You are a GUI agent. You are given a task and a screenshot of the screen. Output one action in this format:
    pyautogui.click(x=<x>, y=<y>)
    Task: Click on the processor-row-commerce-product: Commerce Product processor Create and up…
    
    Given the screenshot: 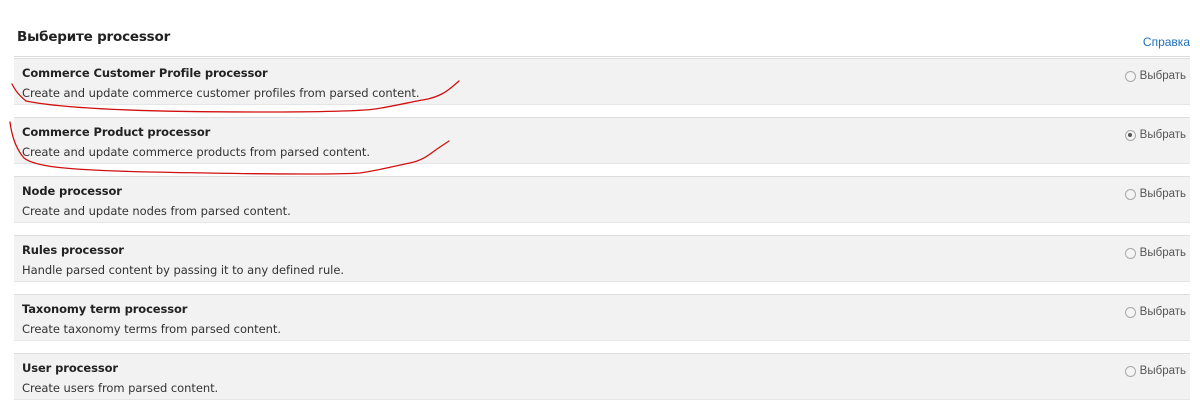 What is the action you would take?
    pyautogui.click(x=602, y=140)
    